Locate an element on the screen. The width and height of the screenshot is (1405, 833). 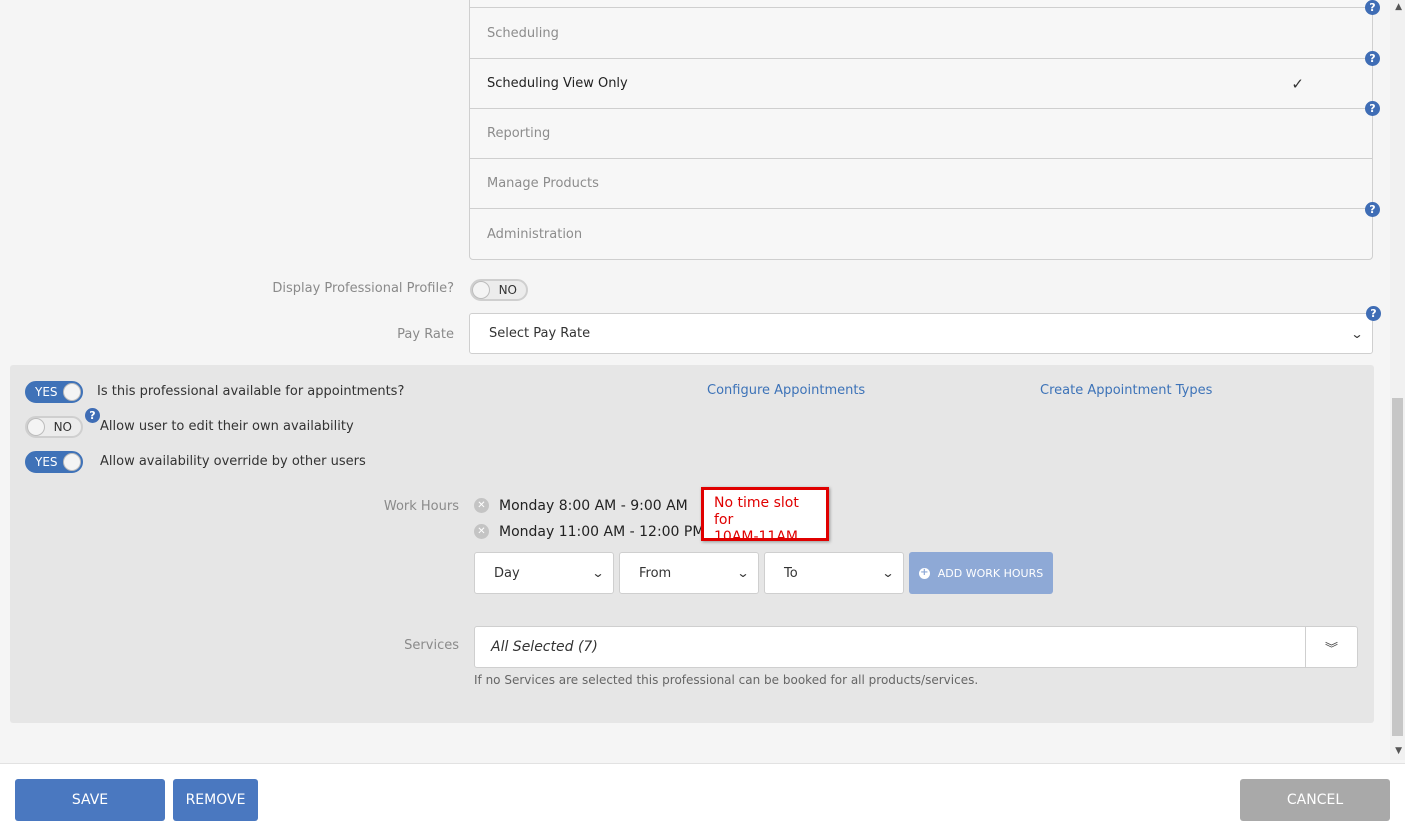
save-button: SAVE is located at coordinates (90, 800).